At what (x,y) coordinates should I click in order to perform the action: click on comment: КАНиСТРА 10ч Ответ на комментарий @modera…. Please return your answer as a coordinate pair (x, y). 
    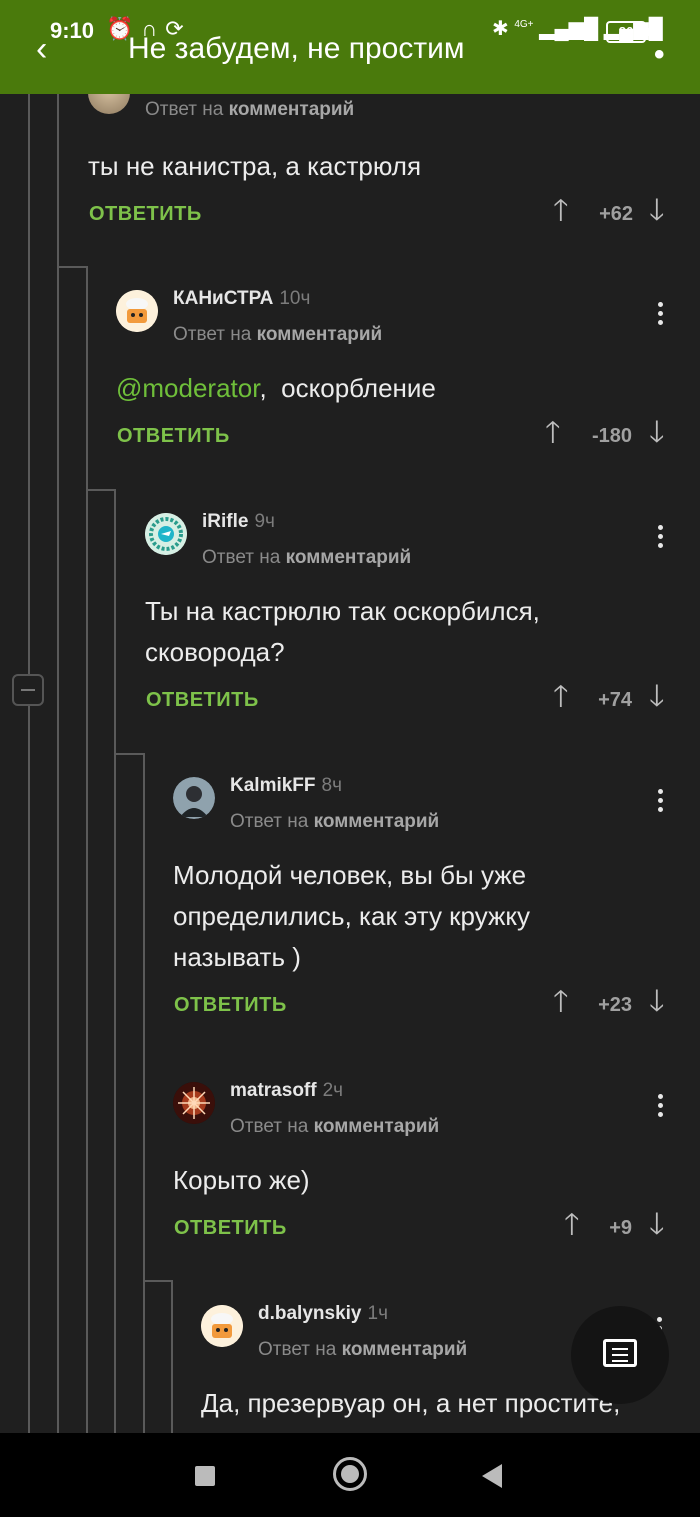
    Looking at the image, I should click on (401, 374).